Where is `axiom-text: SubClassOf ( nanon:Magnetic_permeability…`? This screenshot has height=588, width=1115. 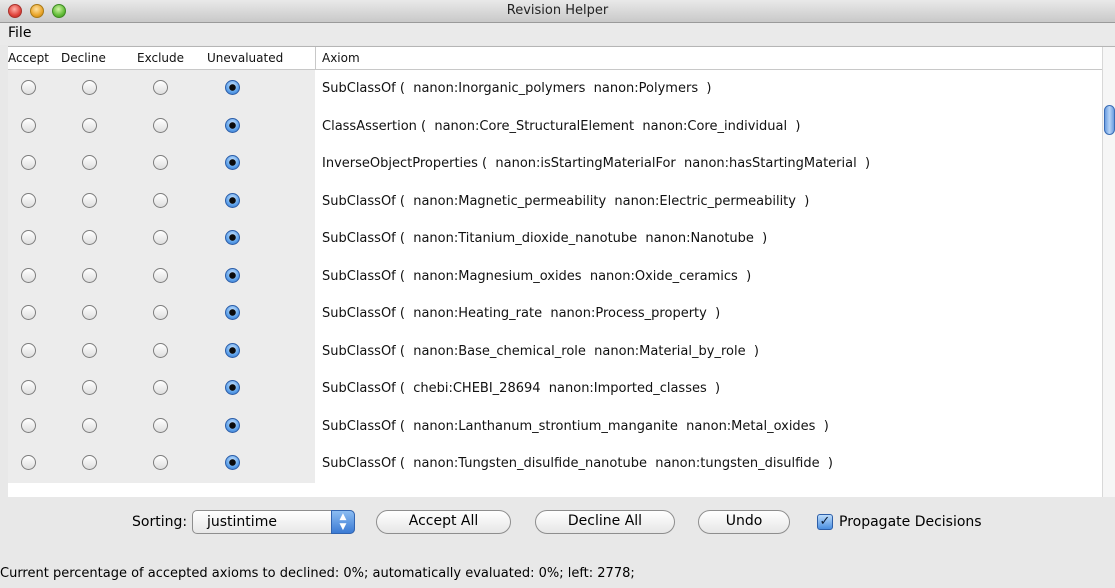
axiom-text: SubClassOf ( nanon:Magnetic_permeability… is located at coordinates (565, 201).